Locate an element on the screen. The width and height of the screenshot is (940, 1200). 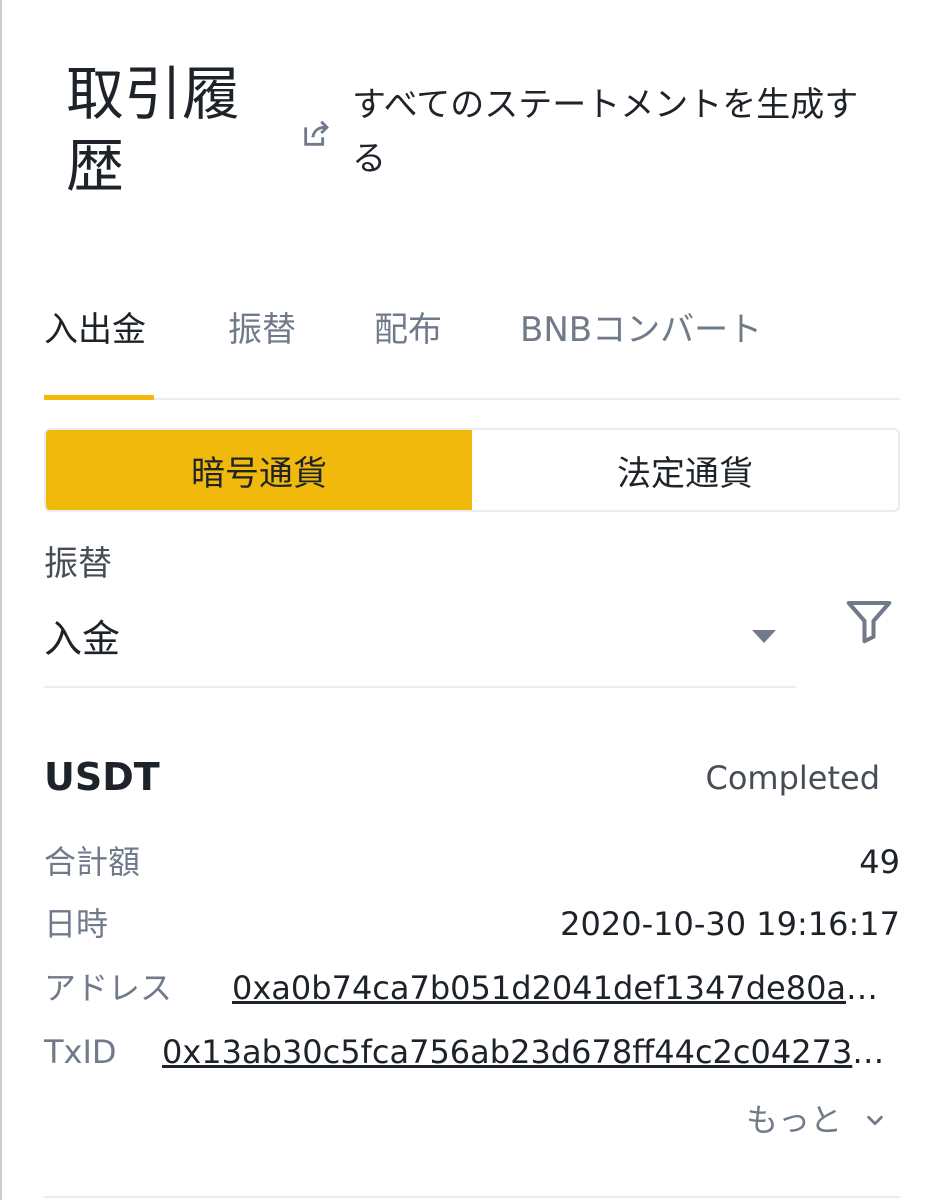
external-link-icon is located at coordinates (316, 133).